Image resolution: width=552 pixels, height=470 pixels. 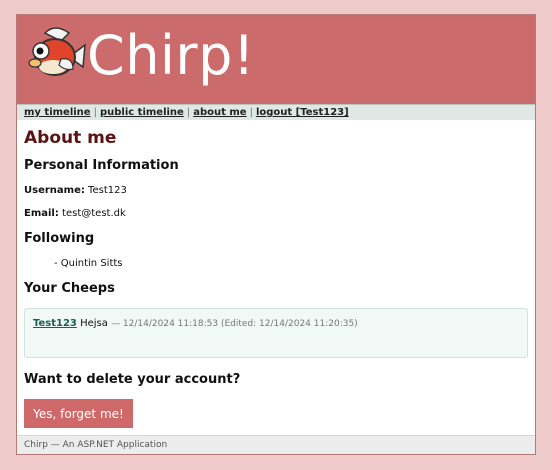 What do you see at coordinates (78, 413) in the screenshot?
I see `forget-me-button: Yes, forget me!` at bounding box center [78, 413].